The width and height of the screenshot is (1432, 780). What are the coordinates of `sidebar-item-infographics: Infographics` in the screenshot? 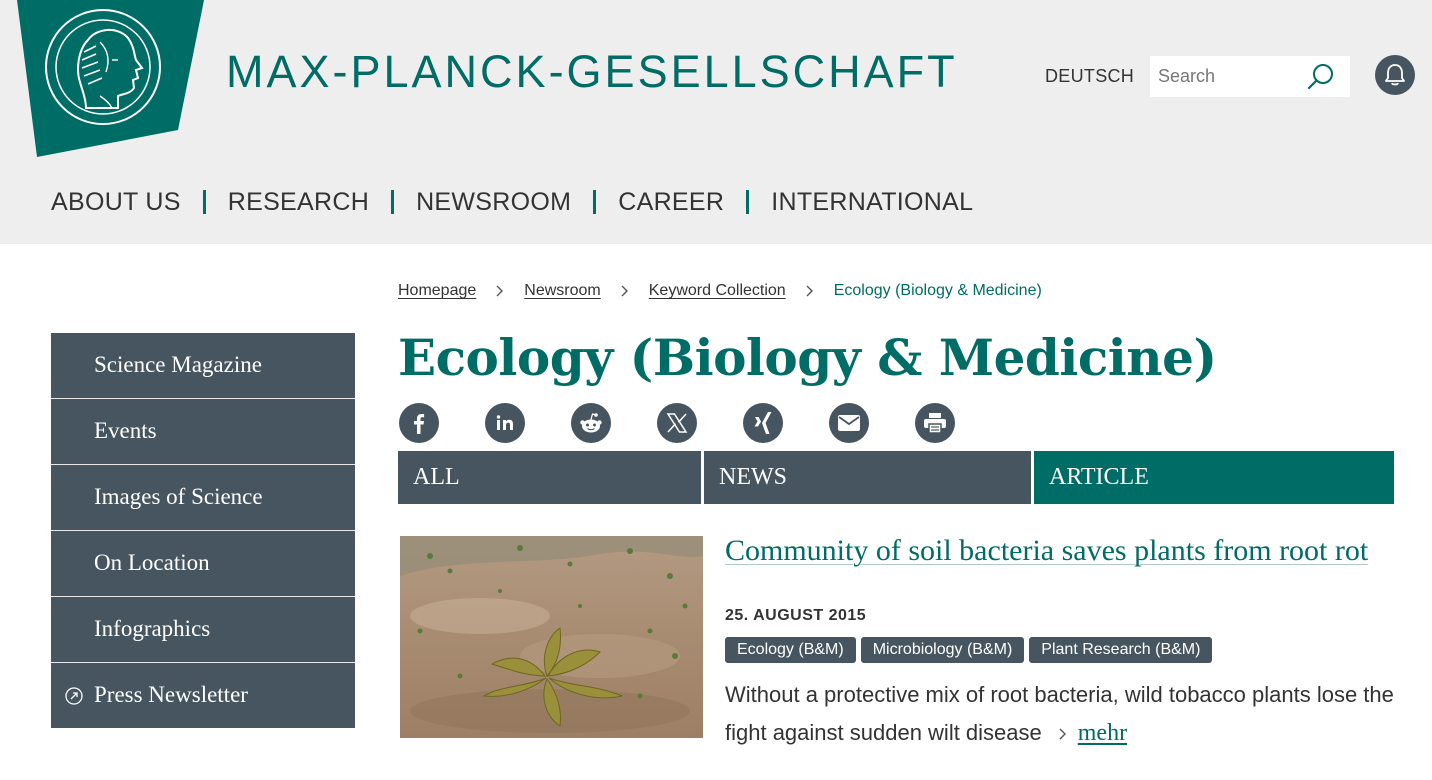 It's located at (203, 630).